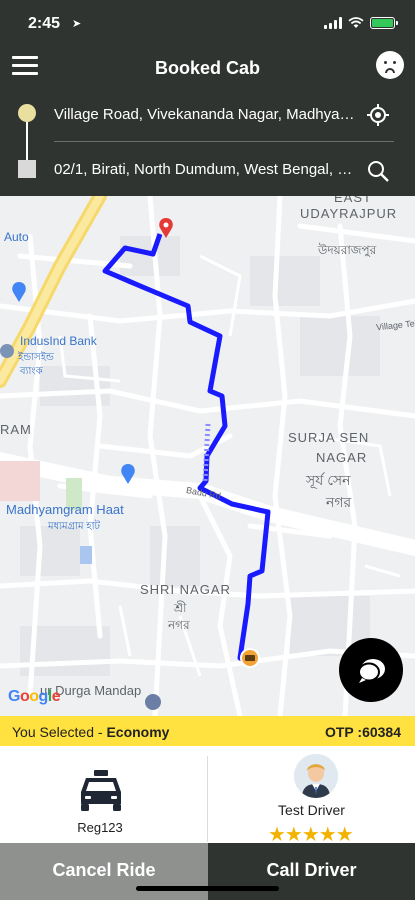 This screenshot has width=415, height=900. What do you see at coordinates (390, 65) in the screenshot?
I see `profile-face-icon` at bounding box center [390, 65].